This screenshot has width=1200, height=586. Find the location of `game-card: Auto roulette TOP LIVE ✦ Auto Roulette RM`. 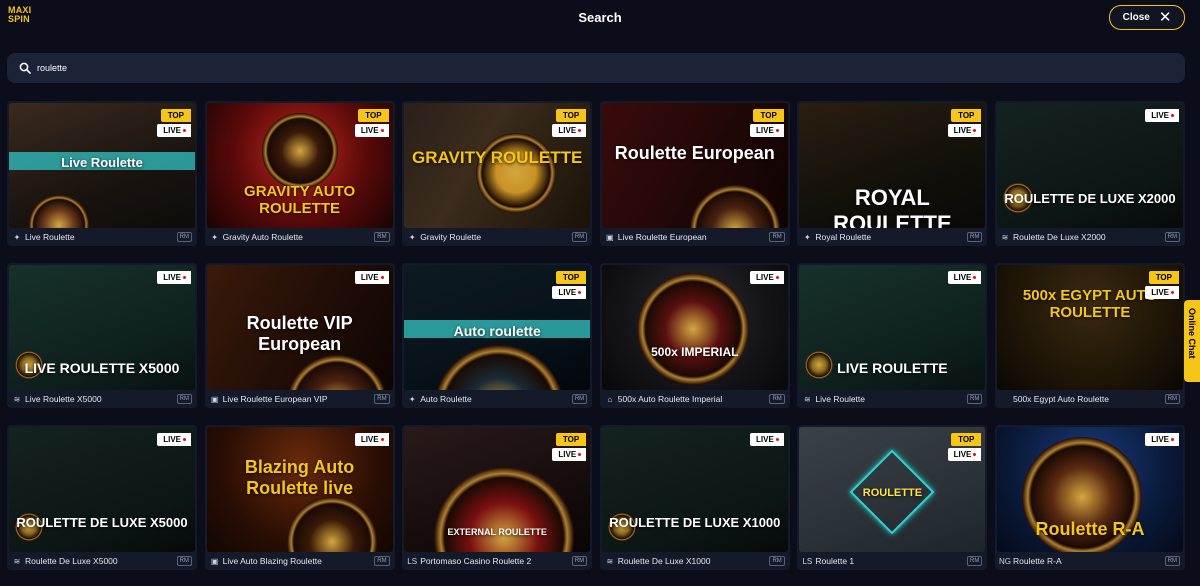

game-card: Auto roulette TOP LIVE ✦ Auto Roulette RM is located at coordinates (497, 335).